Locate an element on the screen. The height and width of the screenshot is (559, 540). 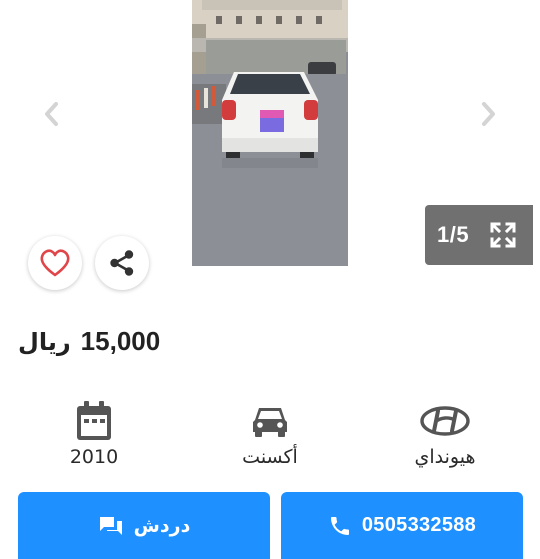
spec-make: هيونداي is located at coordinates (445, 438).